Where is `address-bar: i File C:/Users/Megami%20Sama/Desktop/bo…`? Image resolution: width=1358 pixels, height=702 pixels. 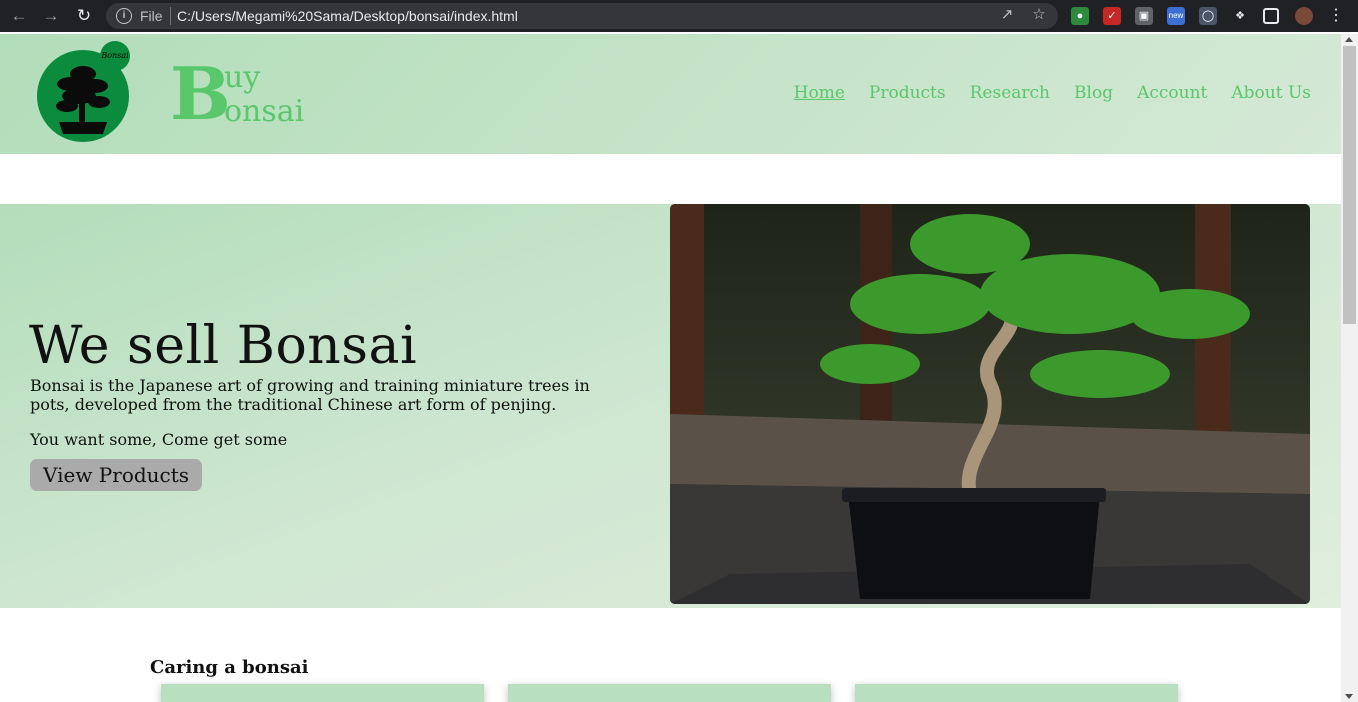 address-bar: i File C:/Users/Megami%20Sama/Desktop/bo… is located at coordinates (582, 16).